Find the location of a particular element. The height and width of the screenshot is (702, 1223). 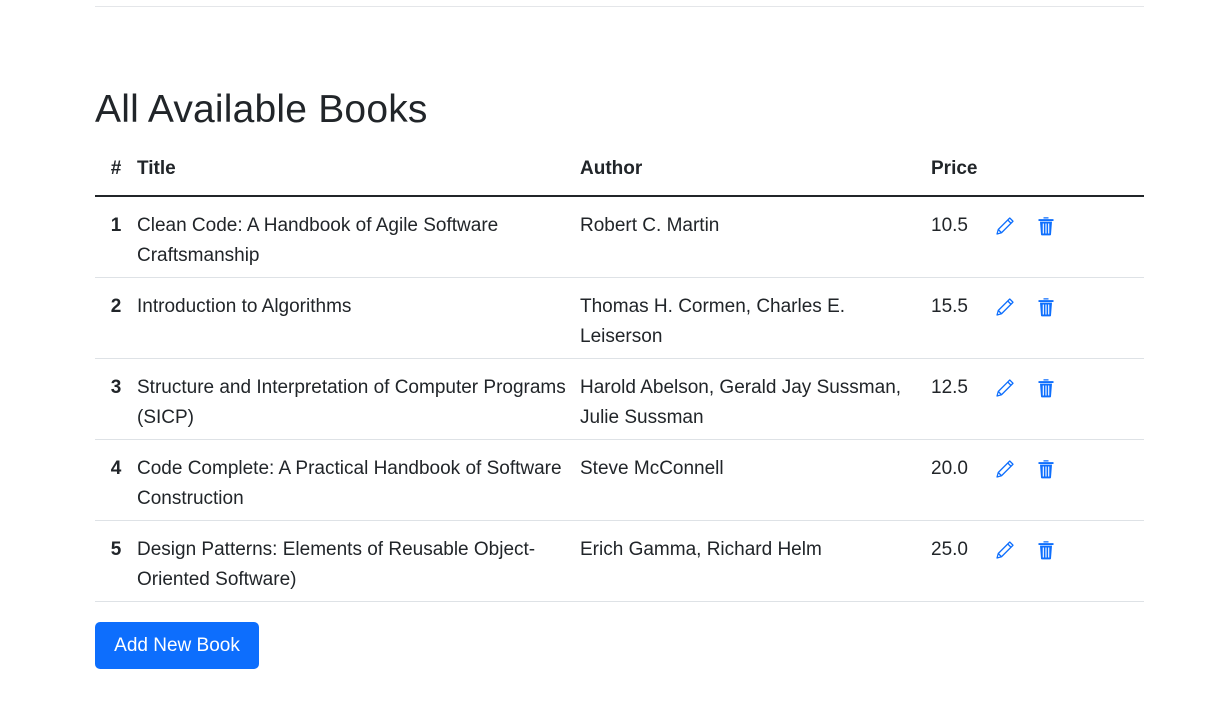

row-number: 1 is located at coordinates (116, 237).